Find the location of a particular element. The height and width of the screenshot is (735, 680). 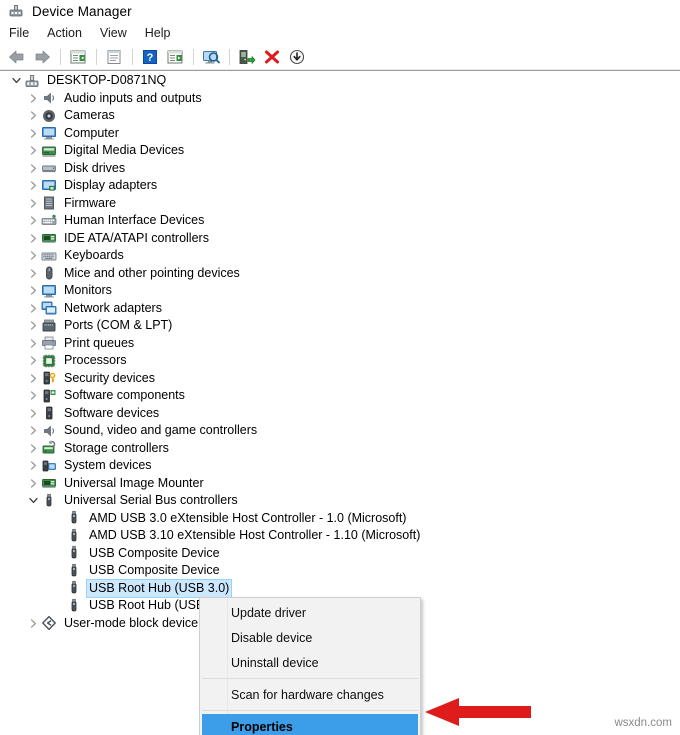

tree-item-universal-image-mounter: Universal Image Mounter is located at coordinates (340, 484).